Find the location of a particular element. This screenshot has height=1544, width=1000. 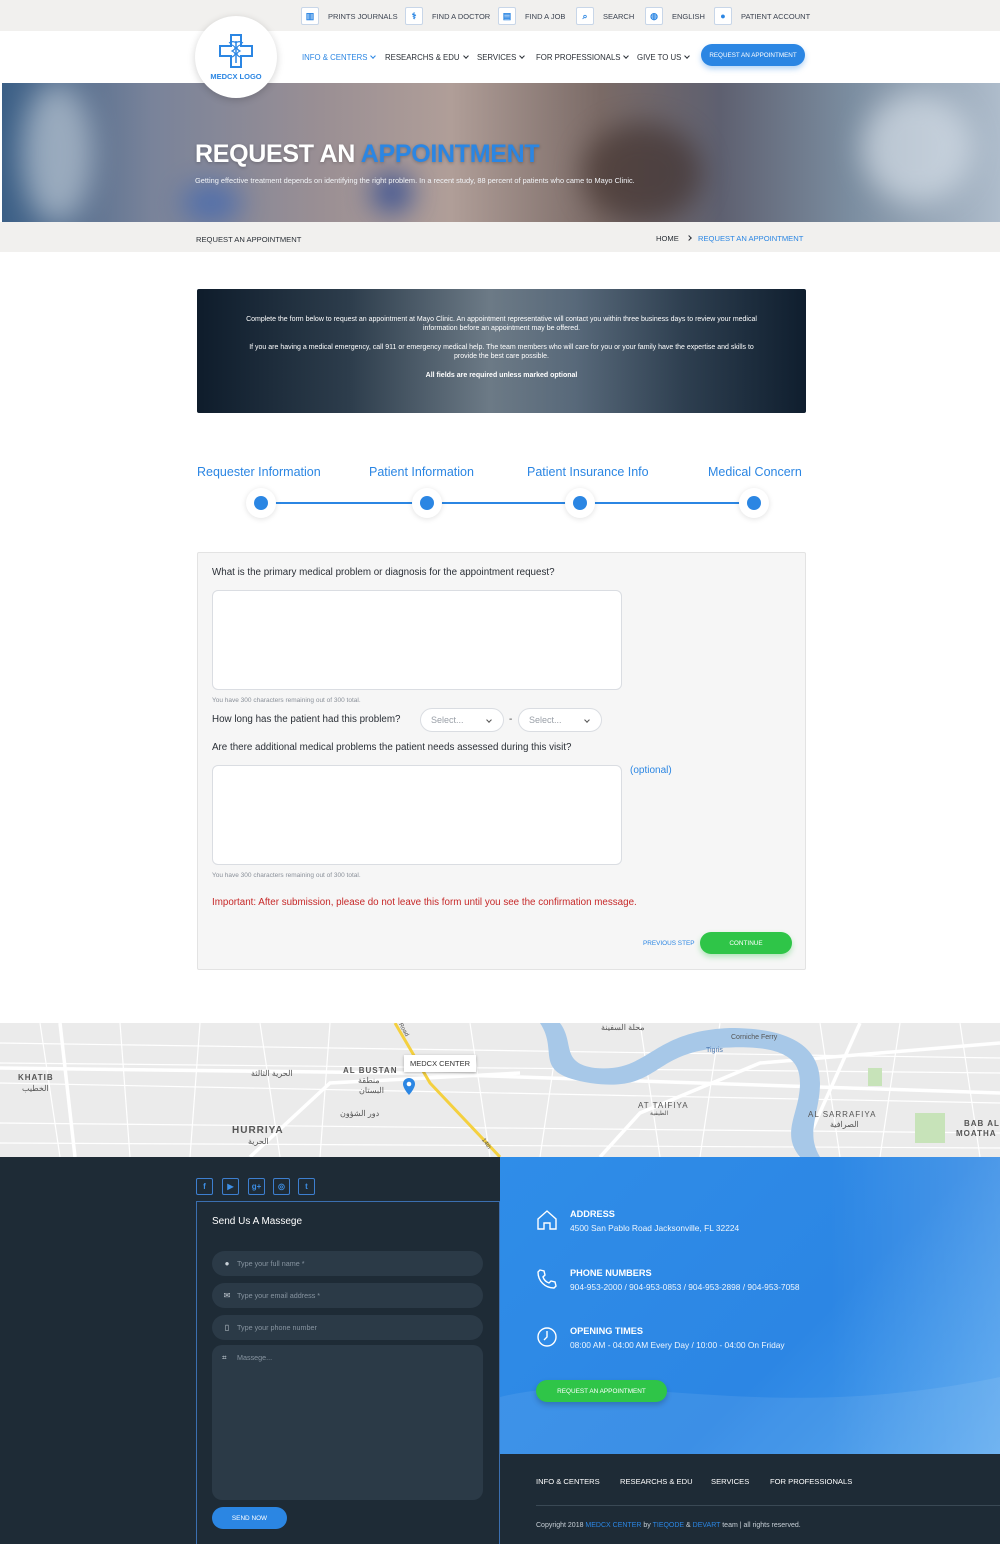

youtube-icon: ▶ is located at coordinates (230, 1186).